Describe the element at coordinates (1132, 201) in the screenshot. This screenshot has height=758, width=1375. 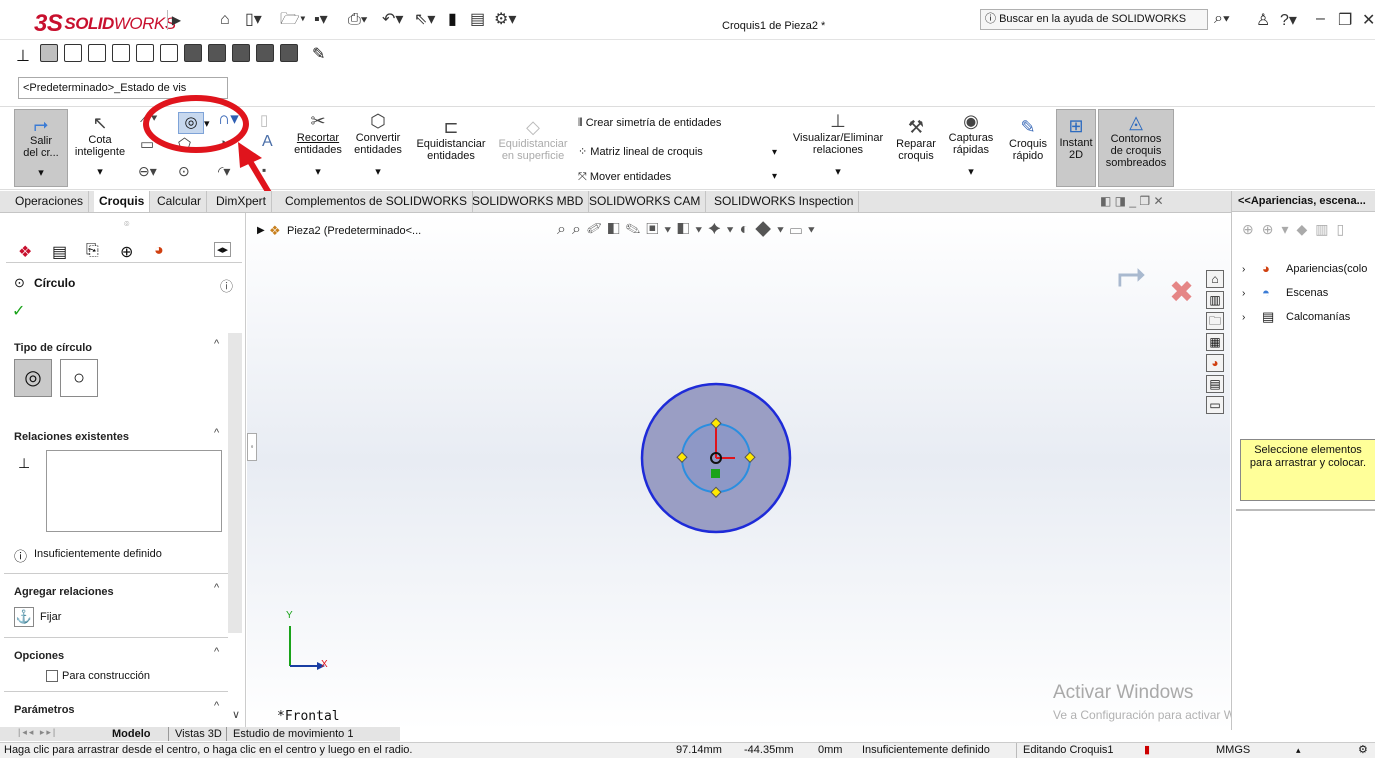
I see `viewport-window-controls: ◧ ◨ _ ❐ ✕` at that location.